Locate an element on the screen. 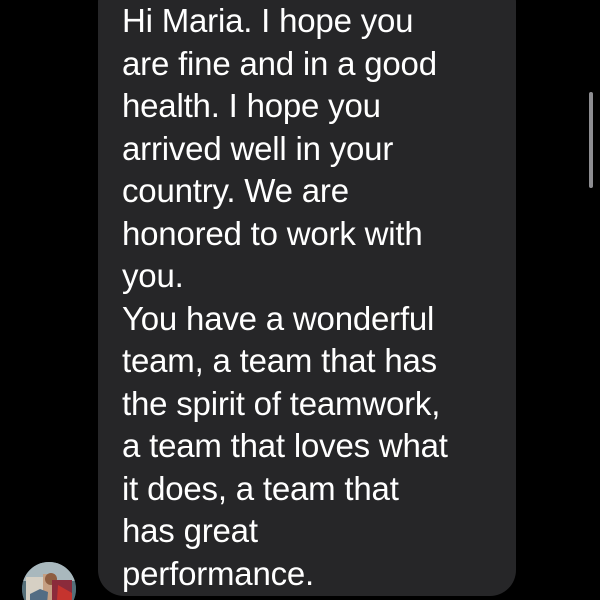 This screenshot has height=600, width=600. contact-avatar-icon is located at coordinates (49, 581).